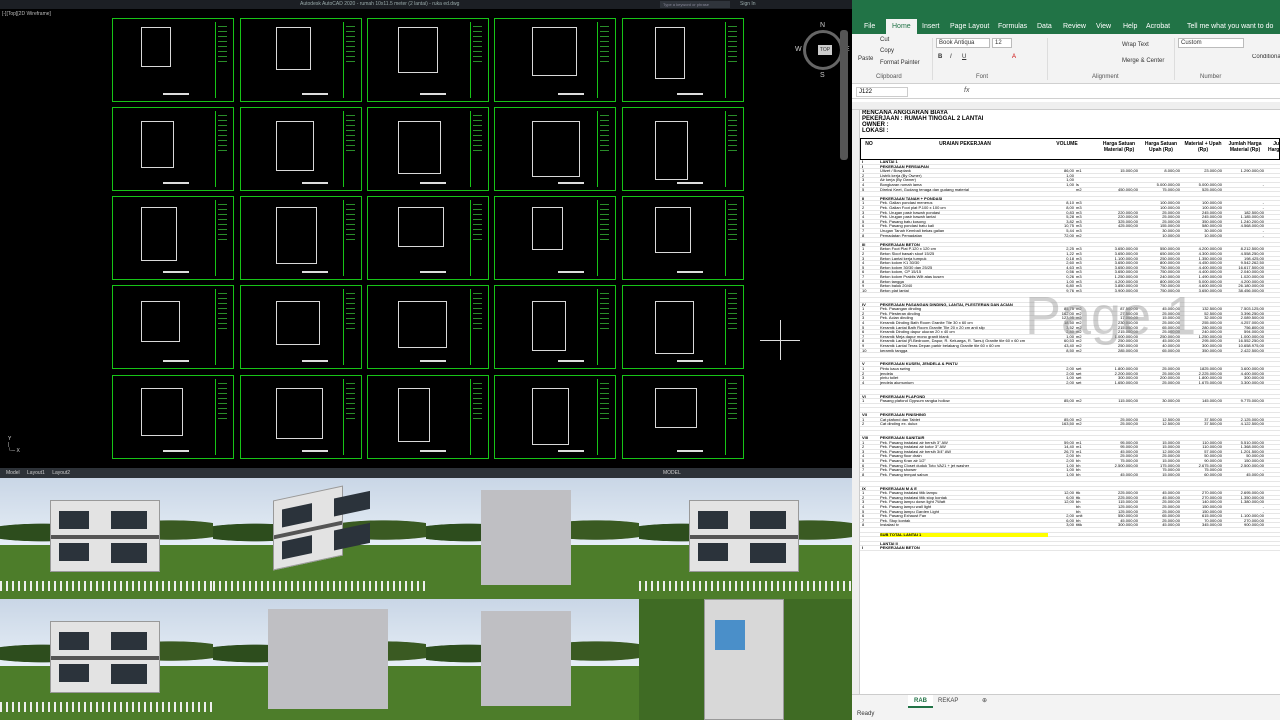  Describe the element at coordinates (1074, 26) in the screenshot. I see `tab-review: Review` at that location.